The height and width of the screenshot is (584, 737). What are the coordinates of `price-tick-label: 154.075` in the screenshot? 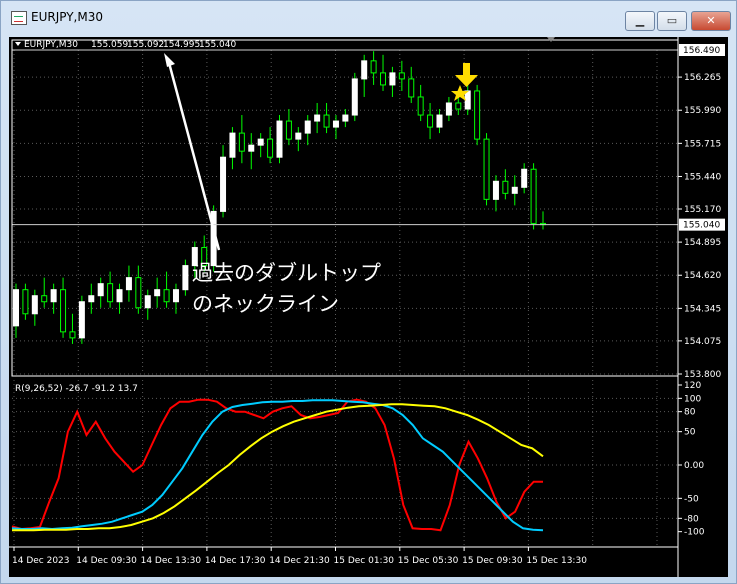 It's located at (702, 342).